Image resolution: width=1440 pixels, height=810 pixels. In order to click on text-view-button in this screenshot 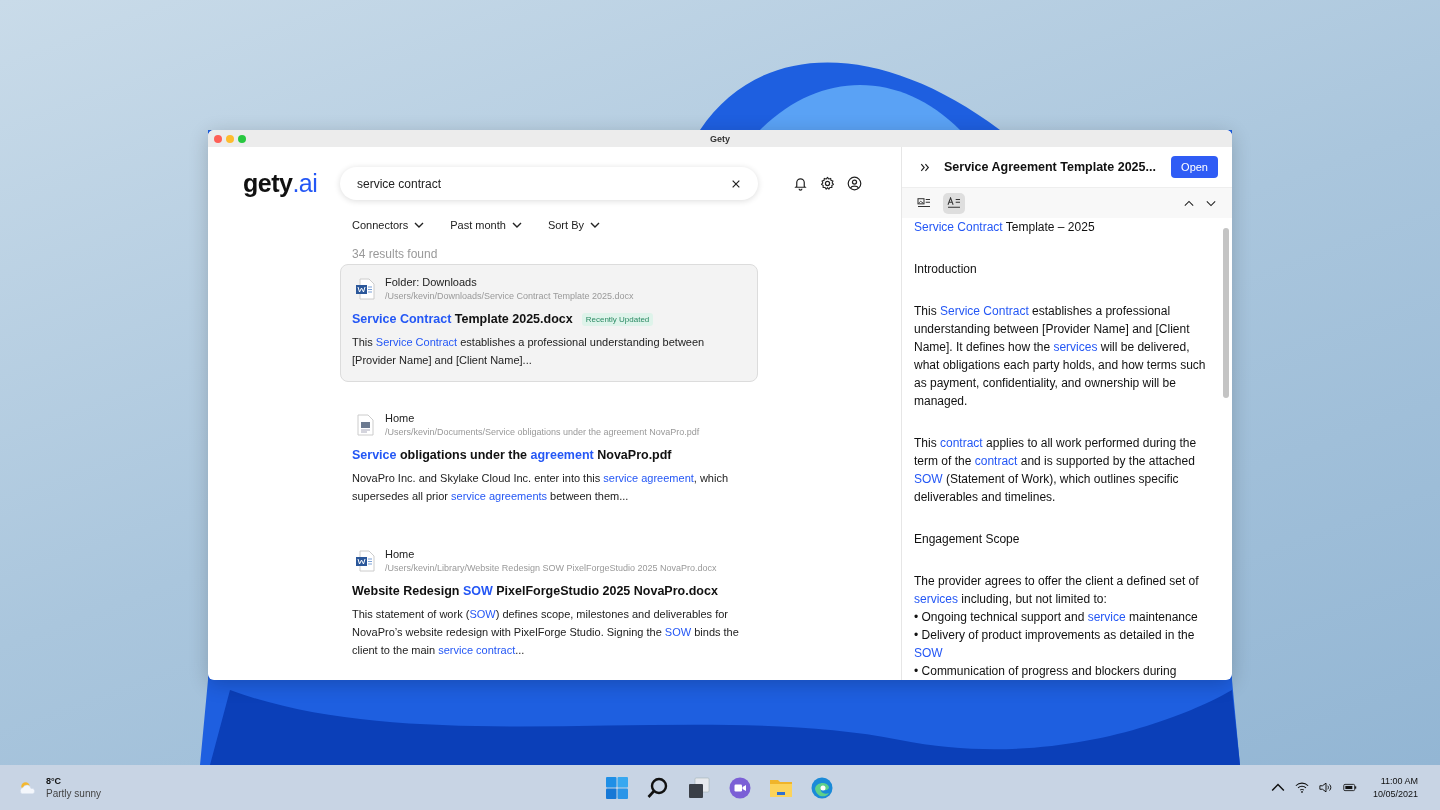, I will do `click(954, 203)`.